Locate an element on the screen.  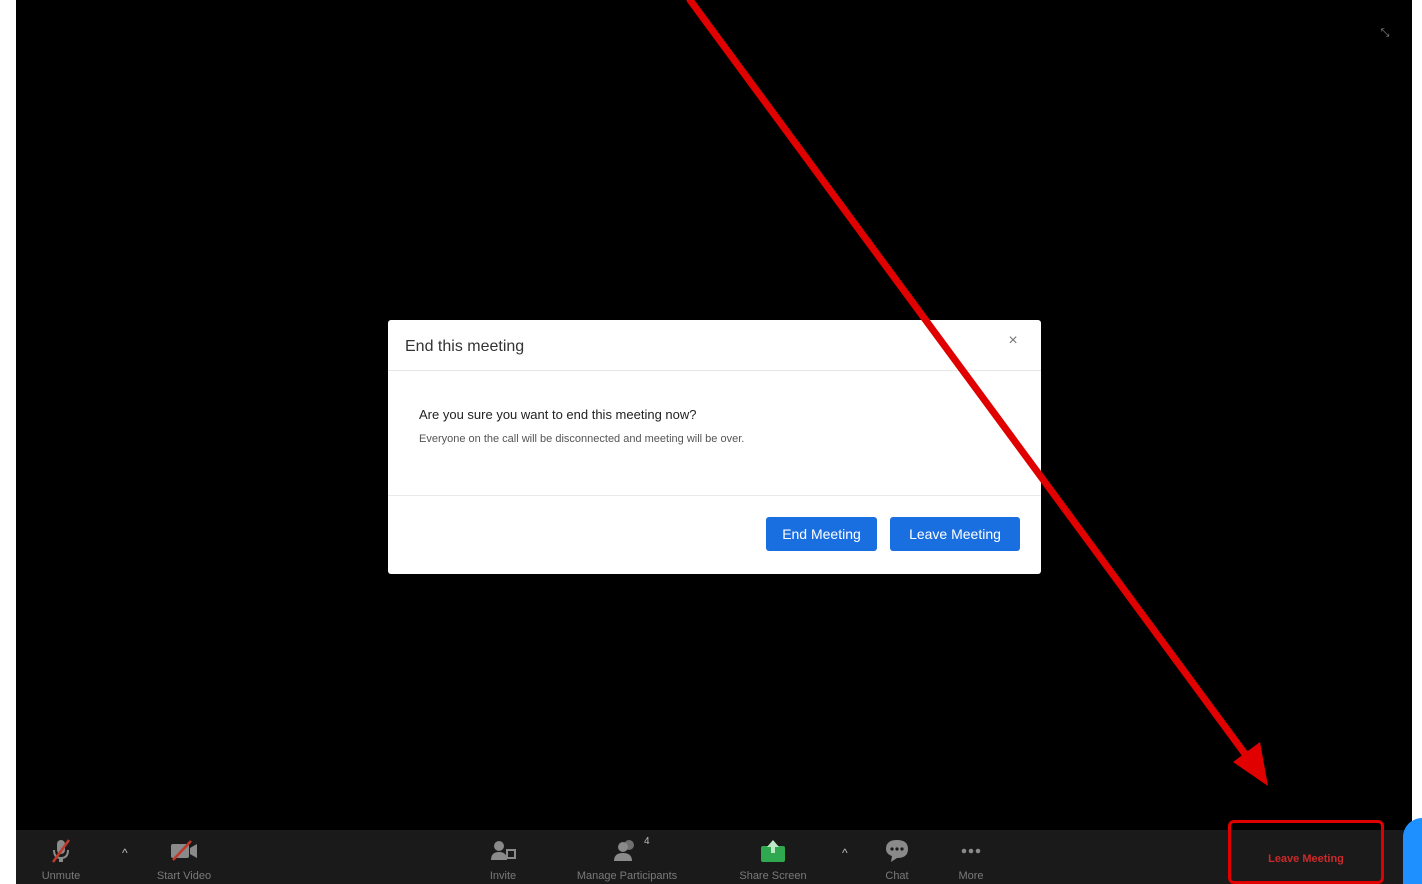
chat-icon is located at coordinates (897, 851).